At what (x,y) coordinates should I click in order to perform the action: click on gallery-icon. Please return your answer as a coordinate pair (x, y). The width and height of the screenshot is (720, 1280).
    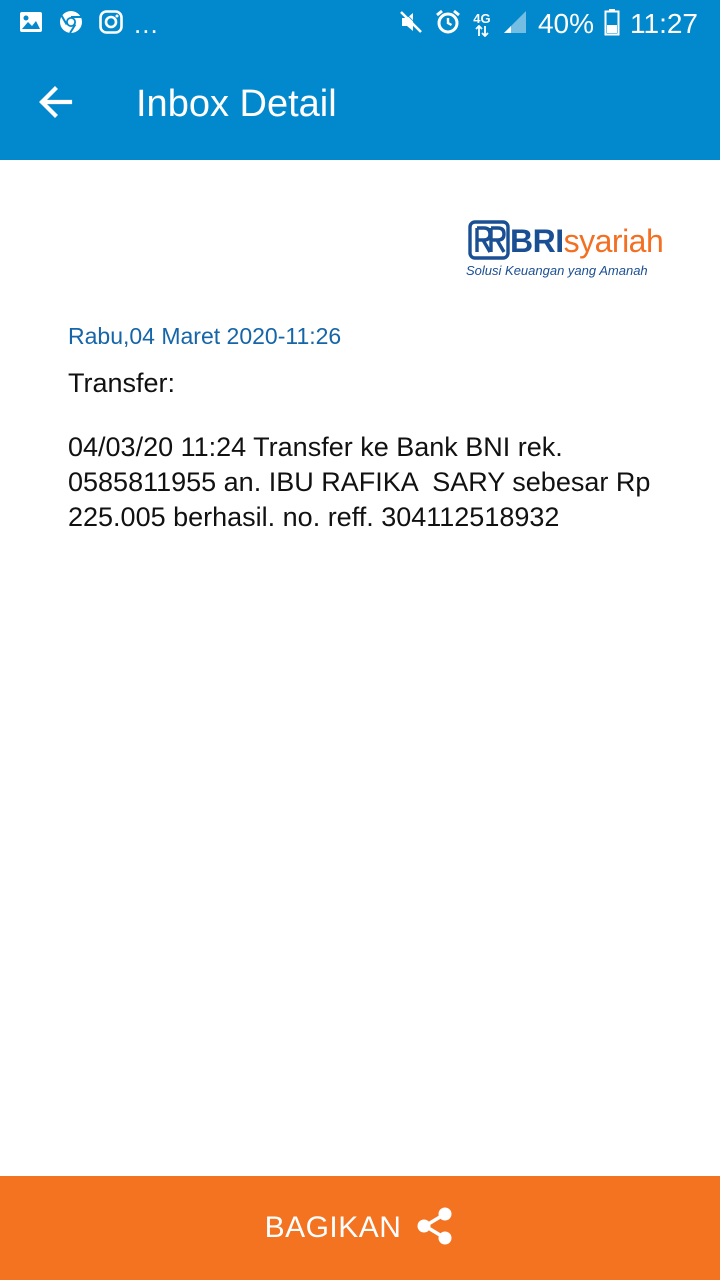
    Looking at the image, I should click on (31, 24).